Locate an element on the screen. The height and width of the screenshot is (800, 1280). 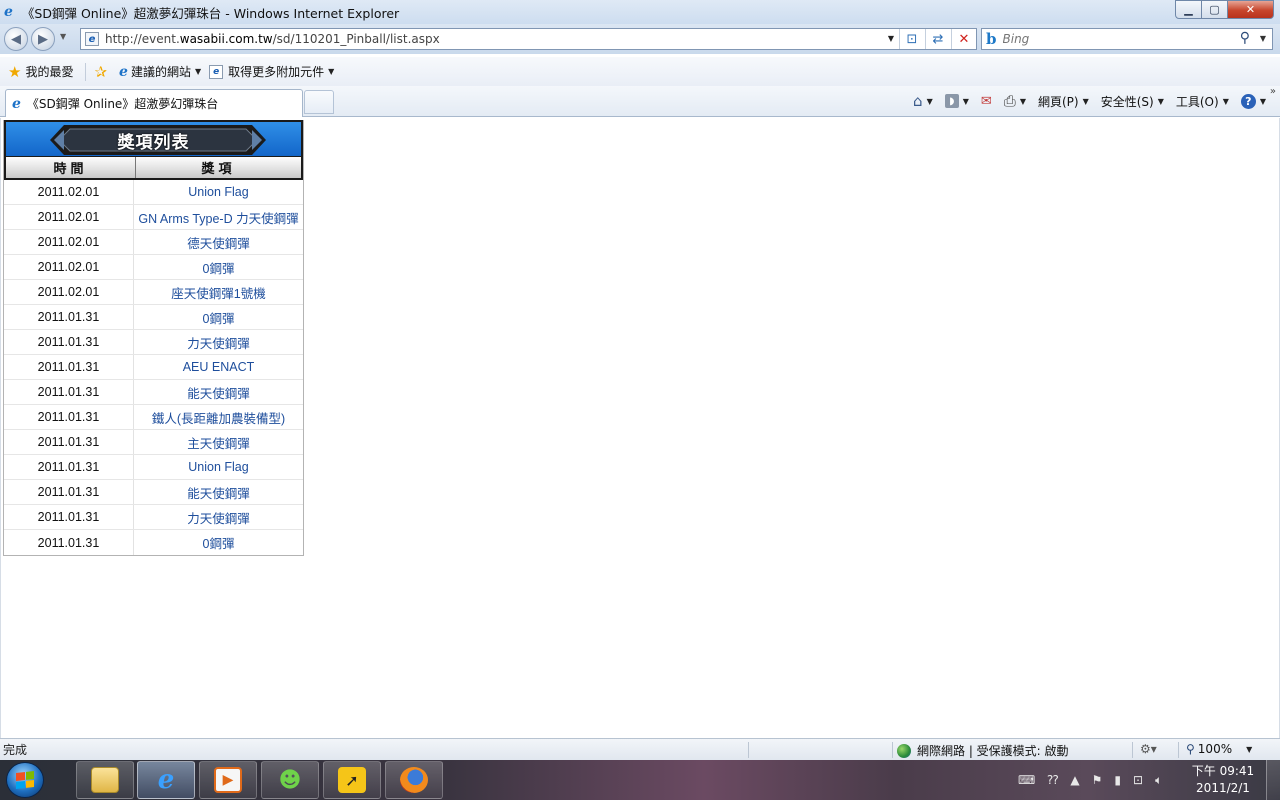
app-icon: ➚ is located at coordinates (352, 780).